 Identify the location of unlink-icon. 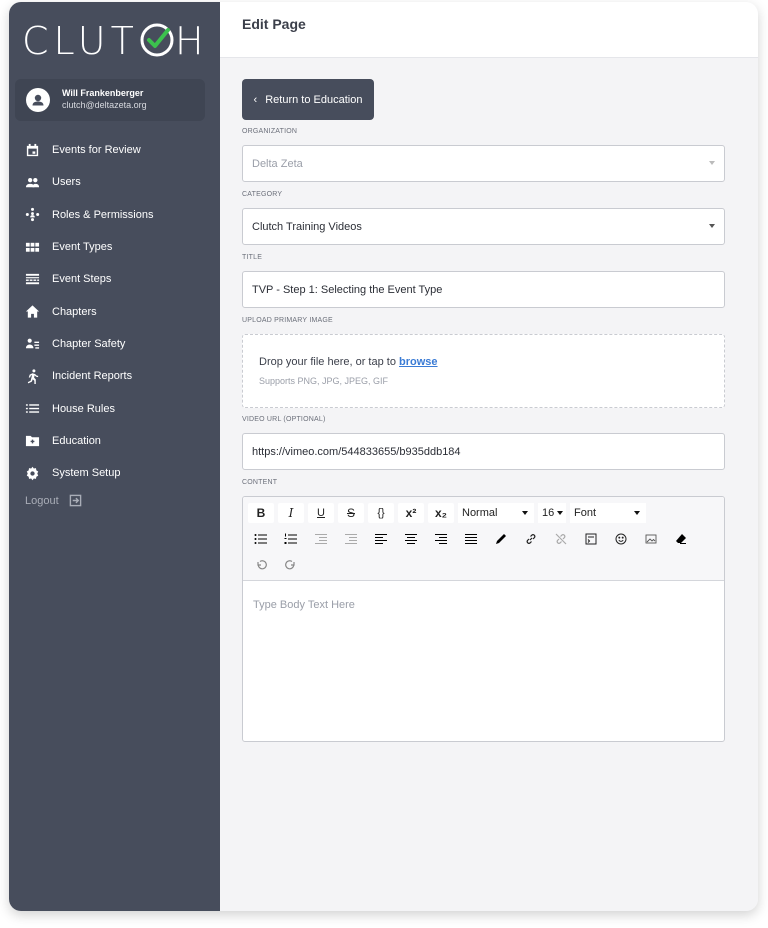
(561, 539).